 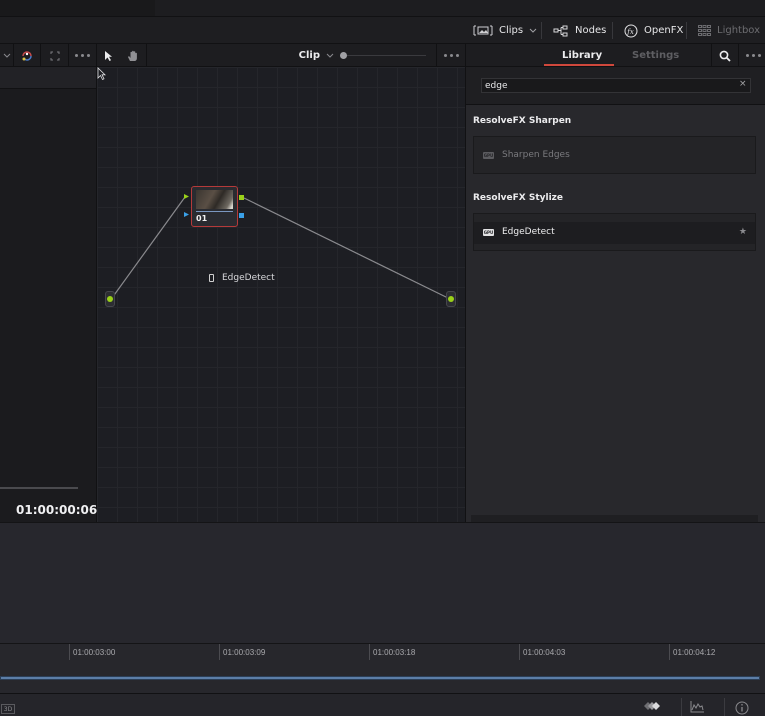 I want to click on library-more-button, so click(x=753, y=55).